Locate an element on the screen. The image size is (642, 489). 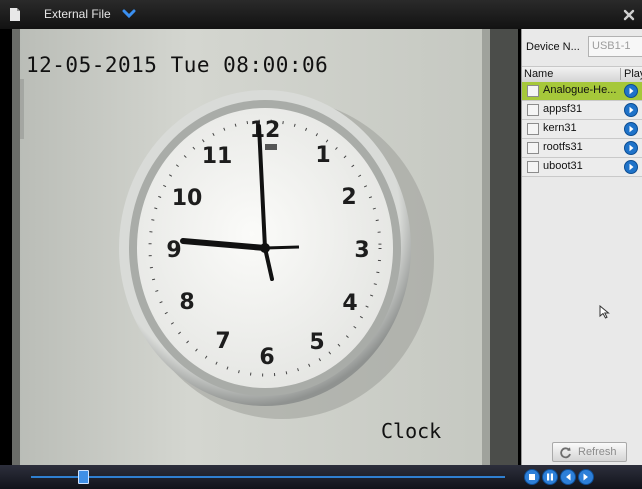
list-item: kern31 is located at coordinates (582, 129).